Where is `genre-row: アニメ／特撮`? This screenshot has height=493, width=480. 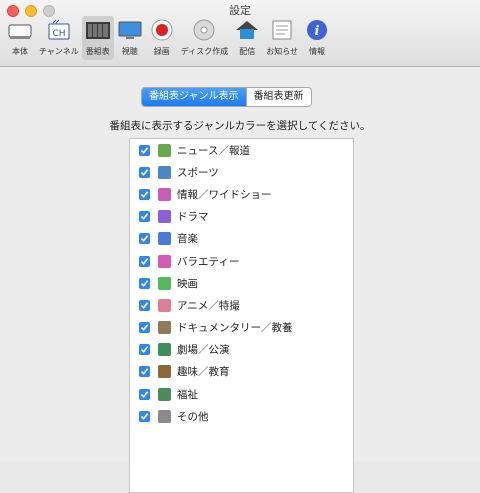
genre-row: アニメ／特撮 is located at coordinates (241, 305).